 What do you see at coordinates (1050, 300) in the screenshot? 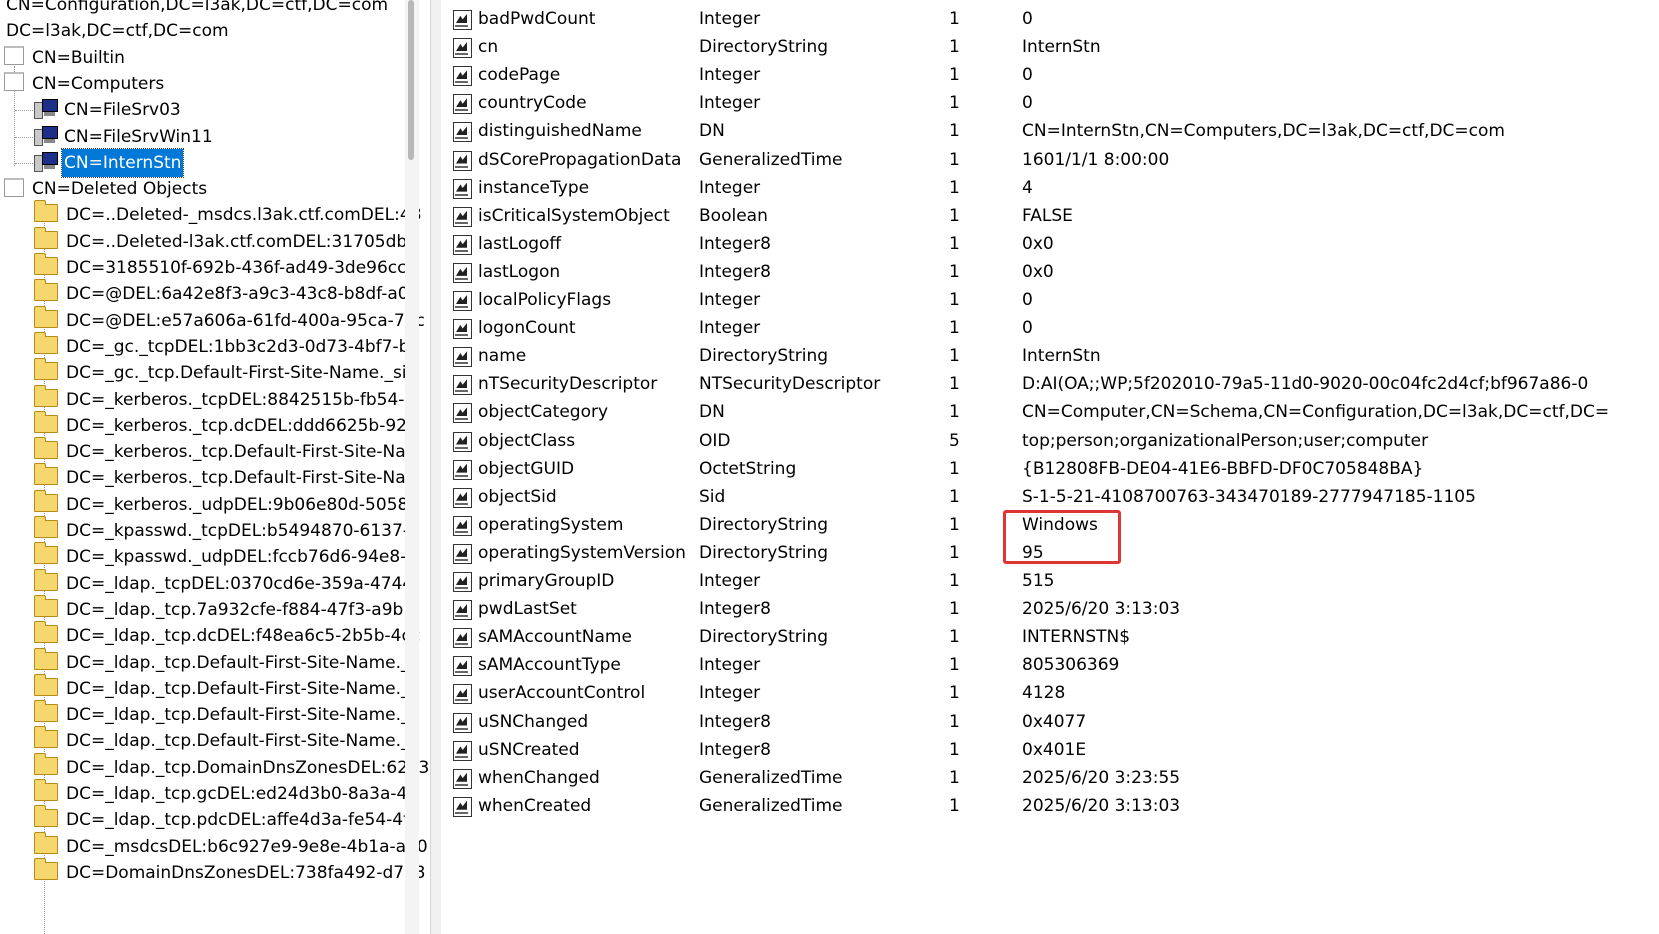
I see `attribute-row: localPolicyFlags Integer 1 0` at bounding box center [1050, 300].